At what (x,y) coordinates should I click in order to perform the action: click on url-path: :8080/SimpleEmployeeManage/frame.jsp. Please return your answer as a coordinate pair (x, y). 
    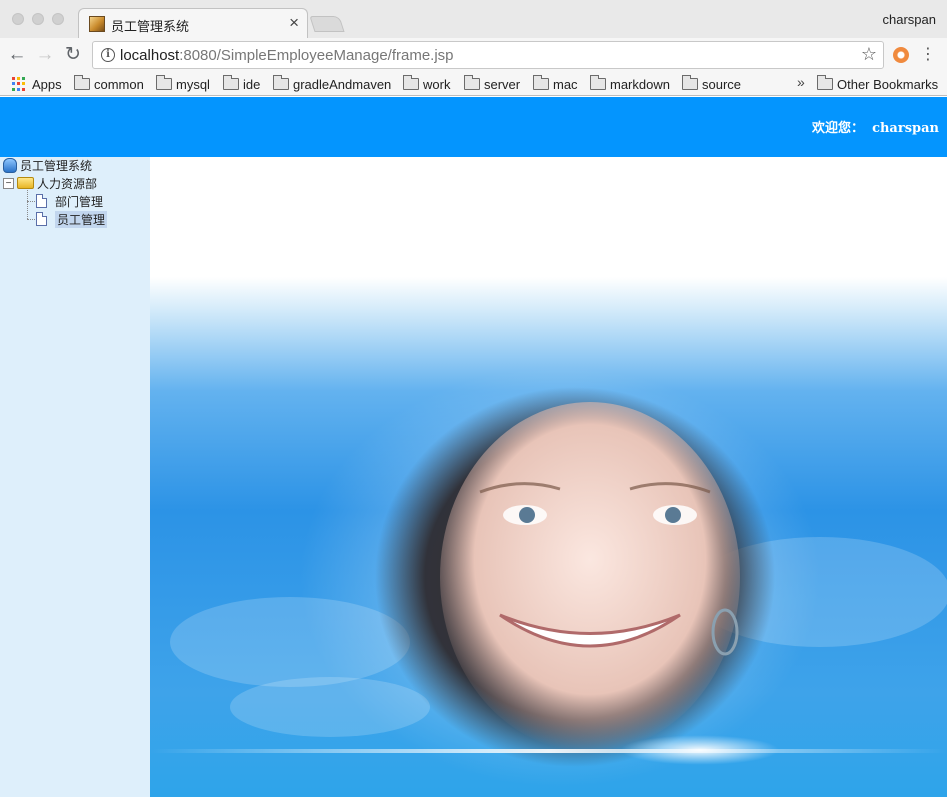
    Looking at the image, I should click on (316, 55).